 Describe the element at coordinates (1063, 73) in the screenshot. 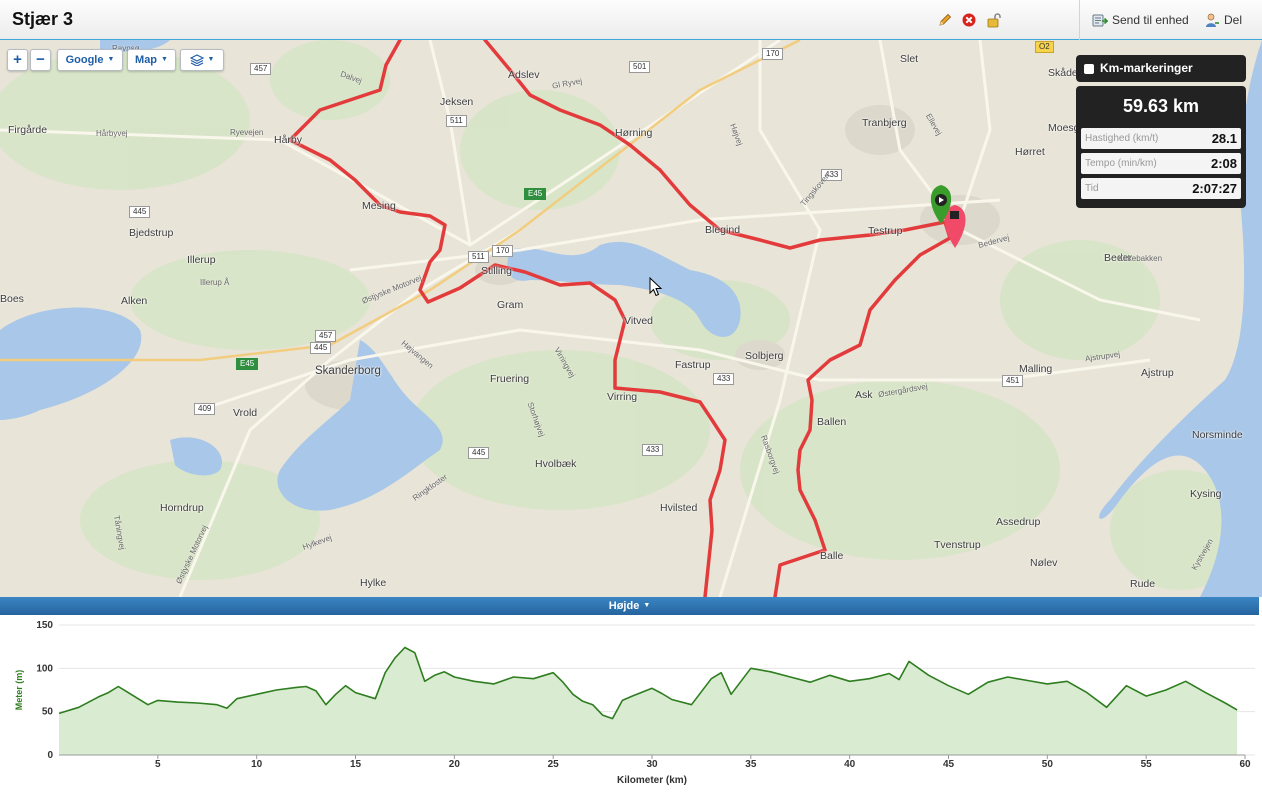

I see `place-label: Skåde` at that location.